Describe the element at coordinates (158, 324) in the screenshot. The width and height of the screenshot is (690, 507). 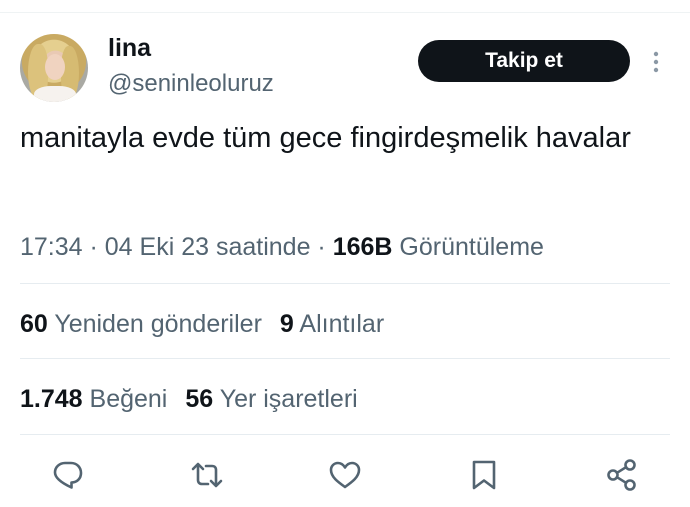
I see `retweets-label: Yeniden gönderiler` at that location.